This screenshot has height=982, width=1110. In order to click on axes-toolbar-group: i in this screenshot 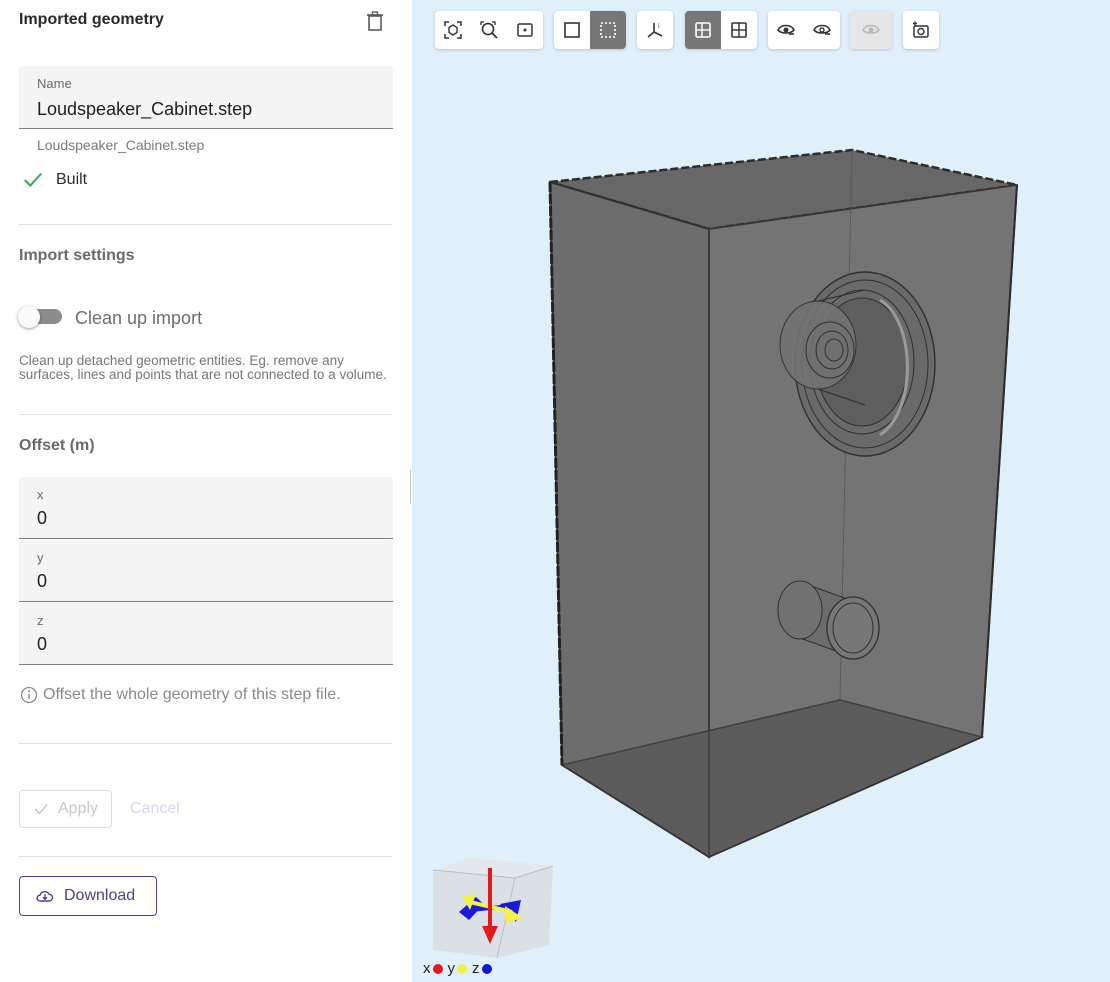, I will do `click(655, 30)`.